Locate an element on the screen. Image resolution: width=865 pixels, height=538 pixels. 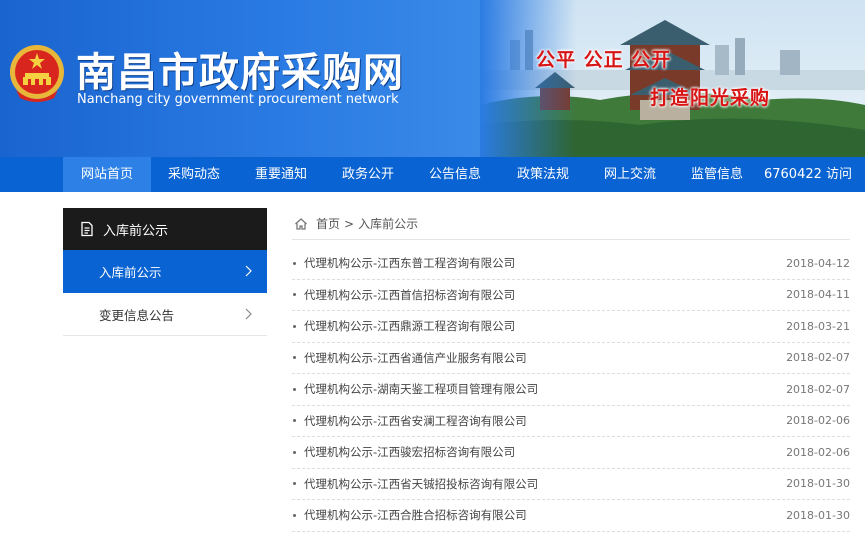
article-title: 代理机构公示-江西省天铖招投标咨询有限公司 is located at coordinates (421, 484).